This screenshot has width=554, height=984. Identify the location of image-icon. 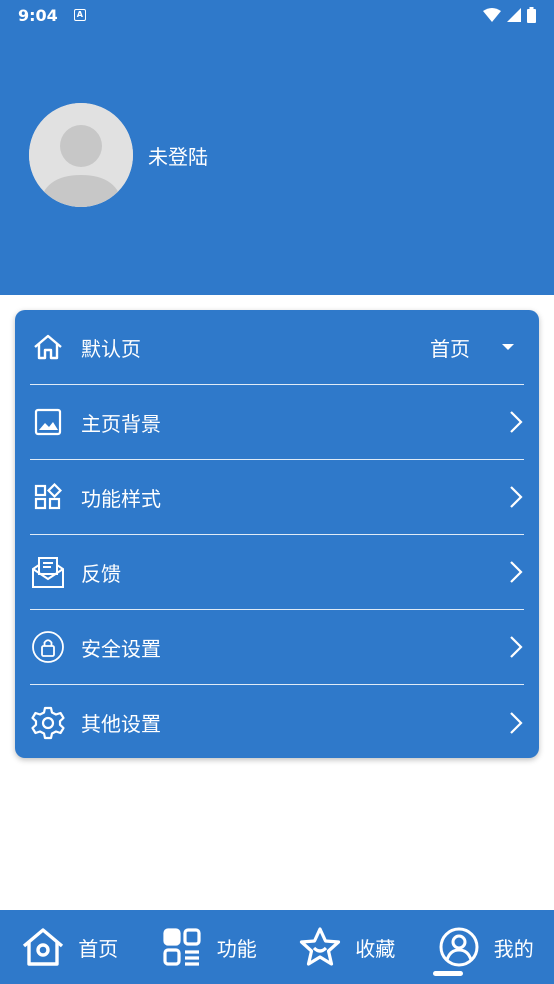
(48, 422).